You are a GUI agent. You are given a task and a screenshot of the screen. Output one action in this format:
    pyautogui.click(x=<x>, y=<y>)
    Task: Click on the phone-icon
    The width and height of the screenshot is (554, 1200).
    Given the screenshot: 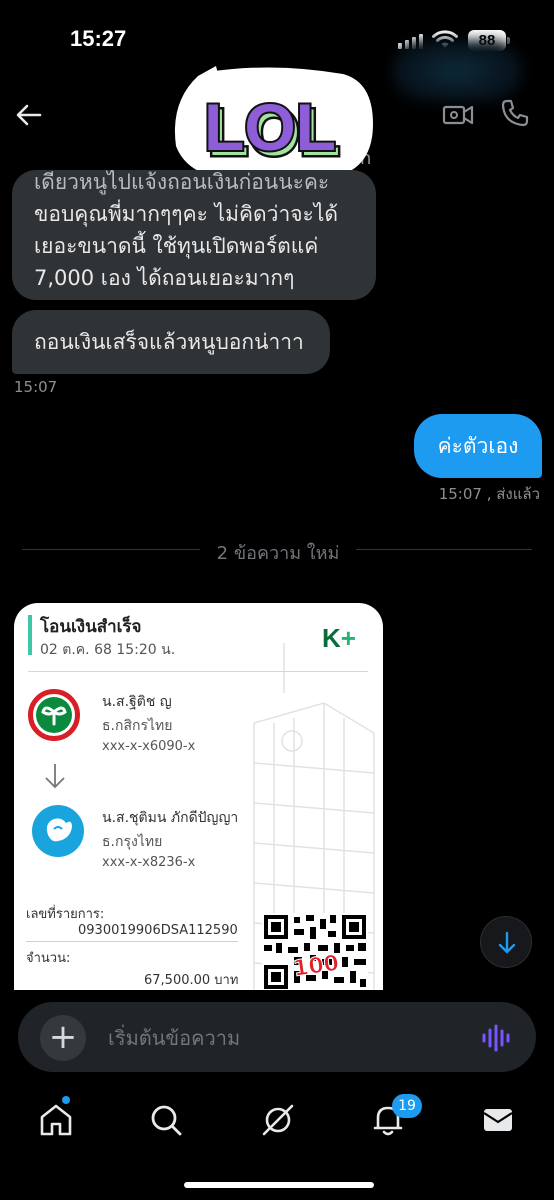 What is the action you would take?
    pyautogui.click(x=515, y=113)
    